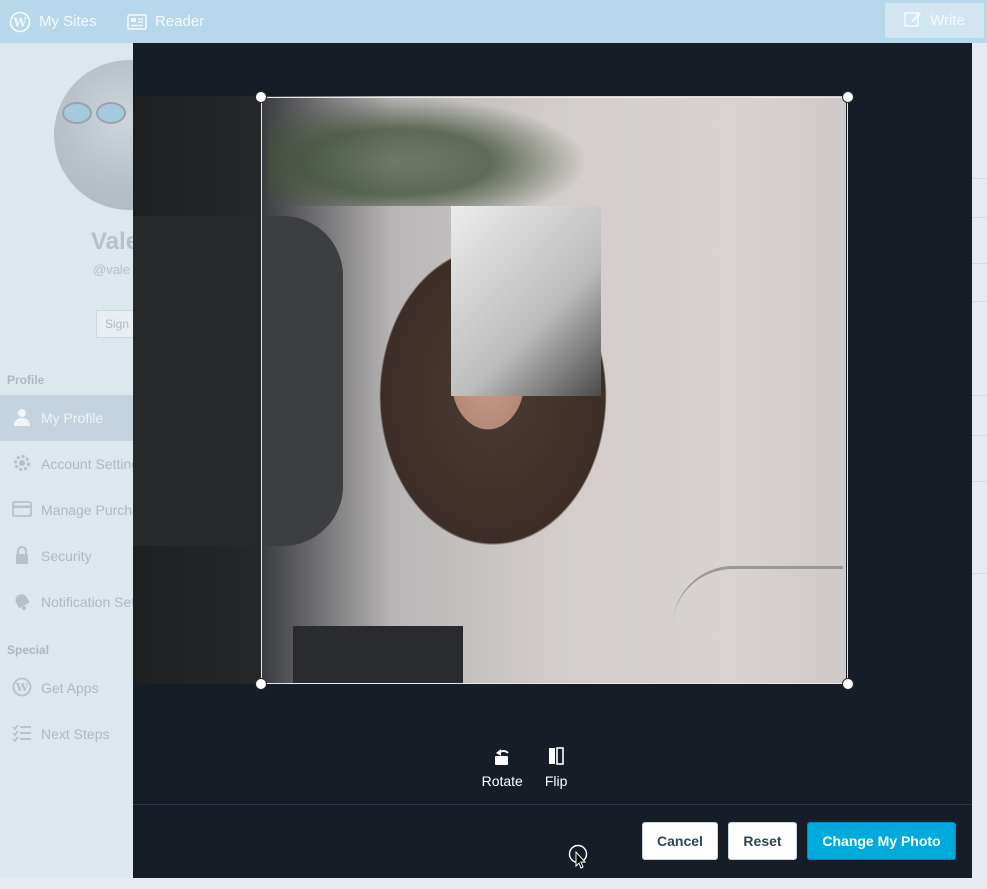 The height and width of the screenshot is (889, 987). What do you see at coordinates (556, 781) in the screenshot?
I see `flip-label: Flip` at bounding box center [556, 781].